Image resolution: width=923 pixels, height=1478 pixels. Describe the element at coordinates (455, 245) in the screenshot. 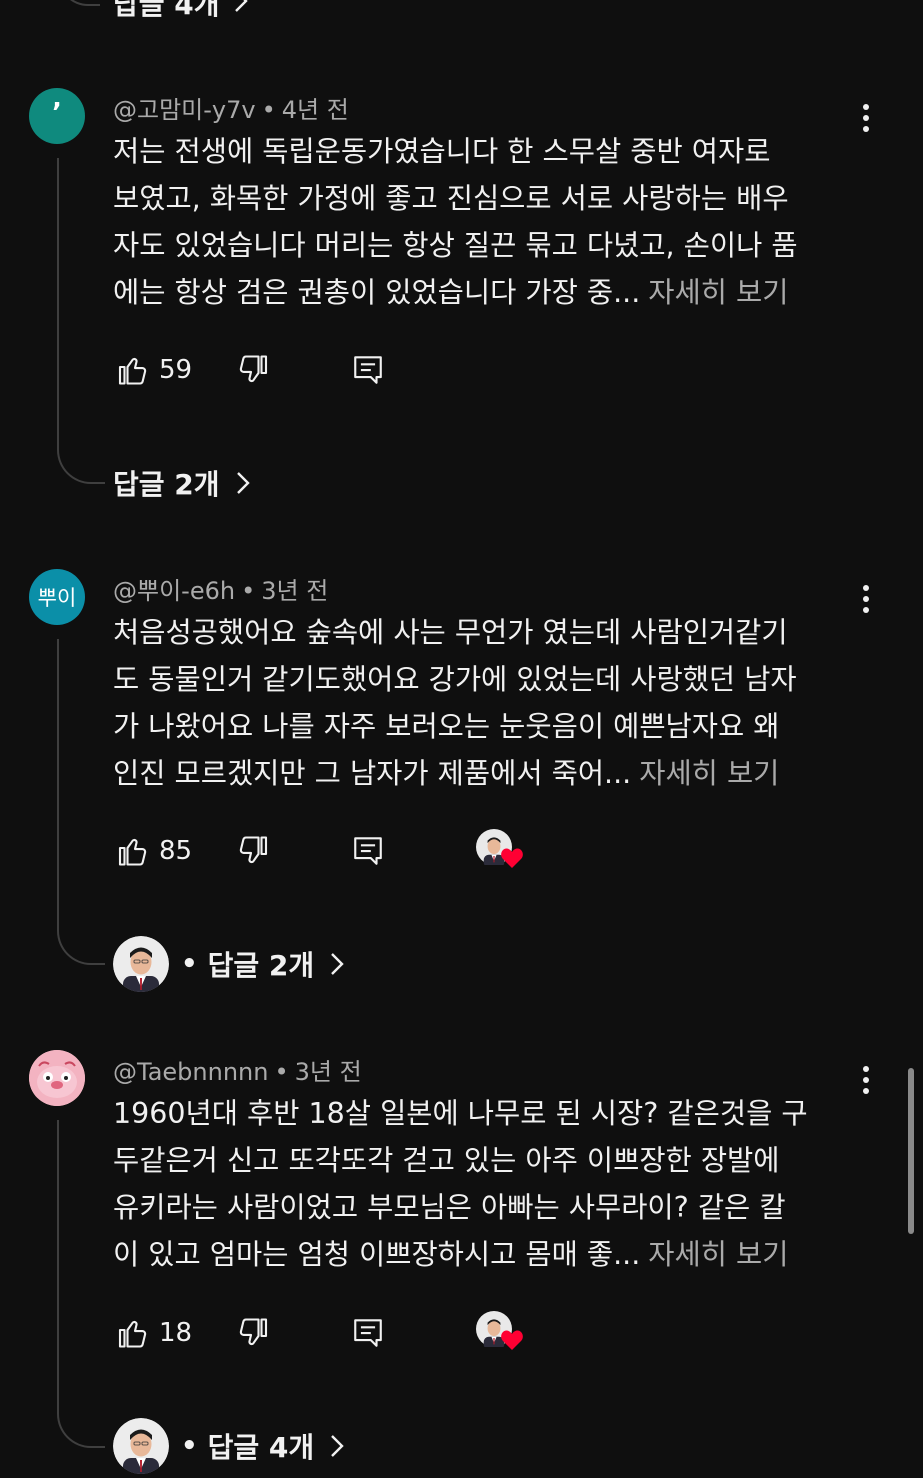

I see `comment-line: 자도 있었습니다 머리는 항상 질끈 묶고 다녔고, 손이나 품` at that location.